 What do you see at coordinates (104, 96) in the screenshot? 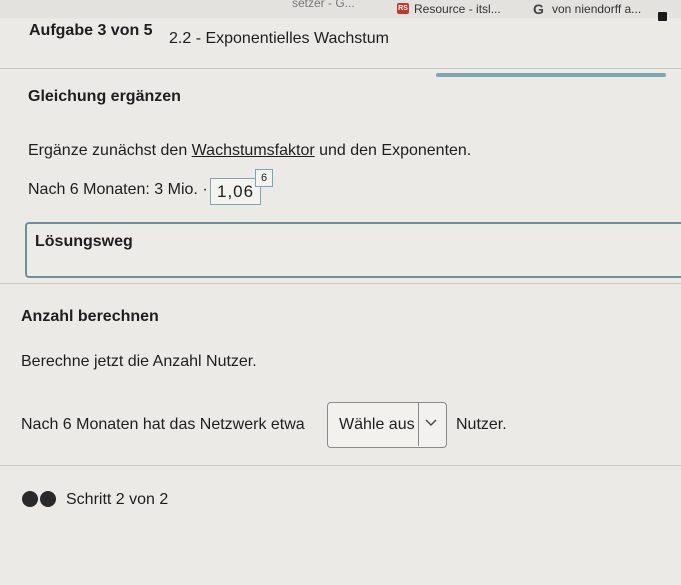
I see `section-title-gleichung: Gleichung ergänzen` at bounding box center [104, 96].